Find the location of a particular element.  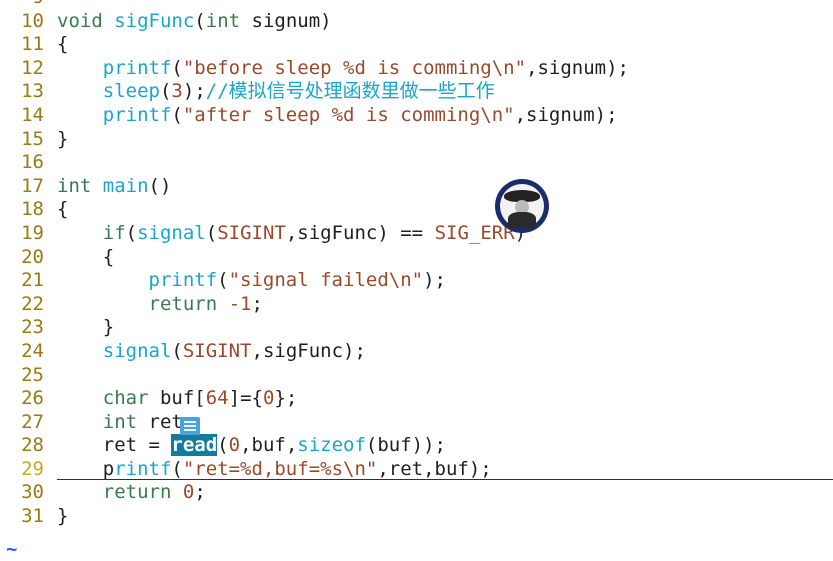

line-number: 21 is located at coordinates (32, 280).